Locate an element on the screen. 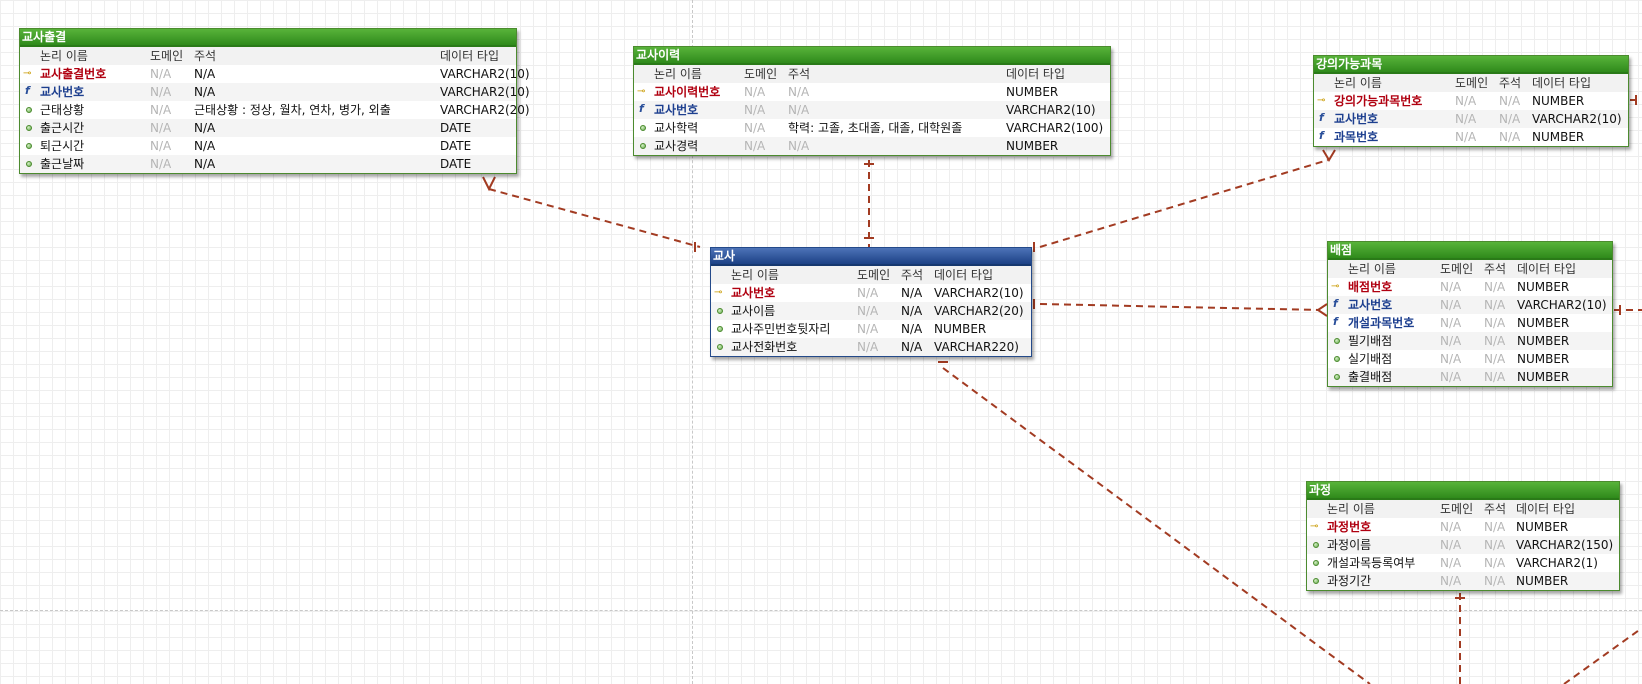 The width and height of the screenshot is (1642, 684). entity-row: 과정이름 N/A N/A VARCHAR2(150) is located at coordinates (1463, 545).